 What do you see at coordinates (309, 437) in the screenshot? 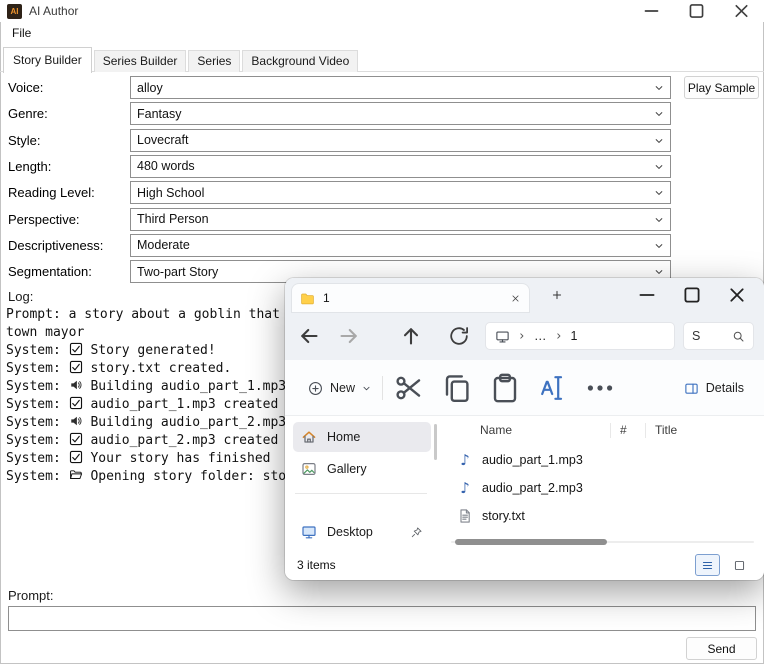
I see `home-icon` at bounding box center [309, 437].